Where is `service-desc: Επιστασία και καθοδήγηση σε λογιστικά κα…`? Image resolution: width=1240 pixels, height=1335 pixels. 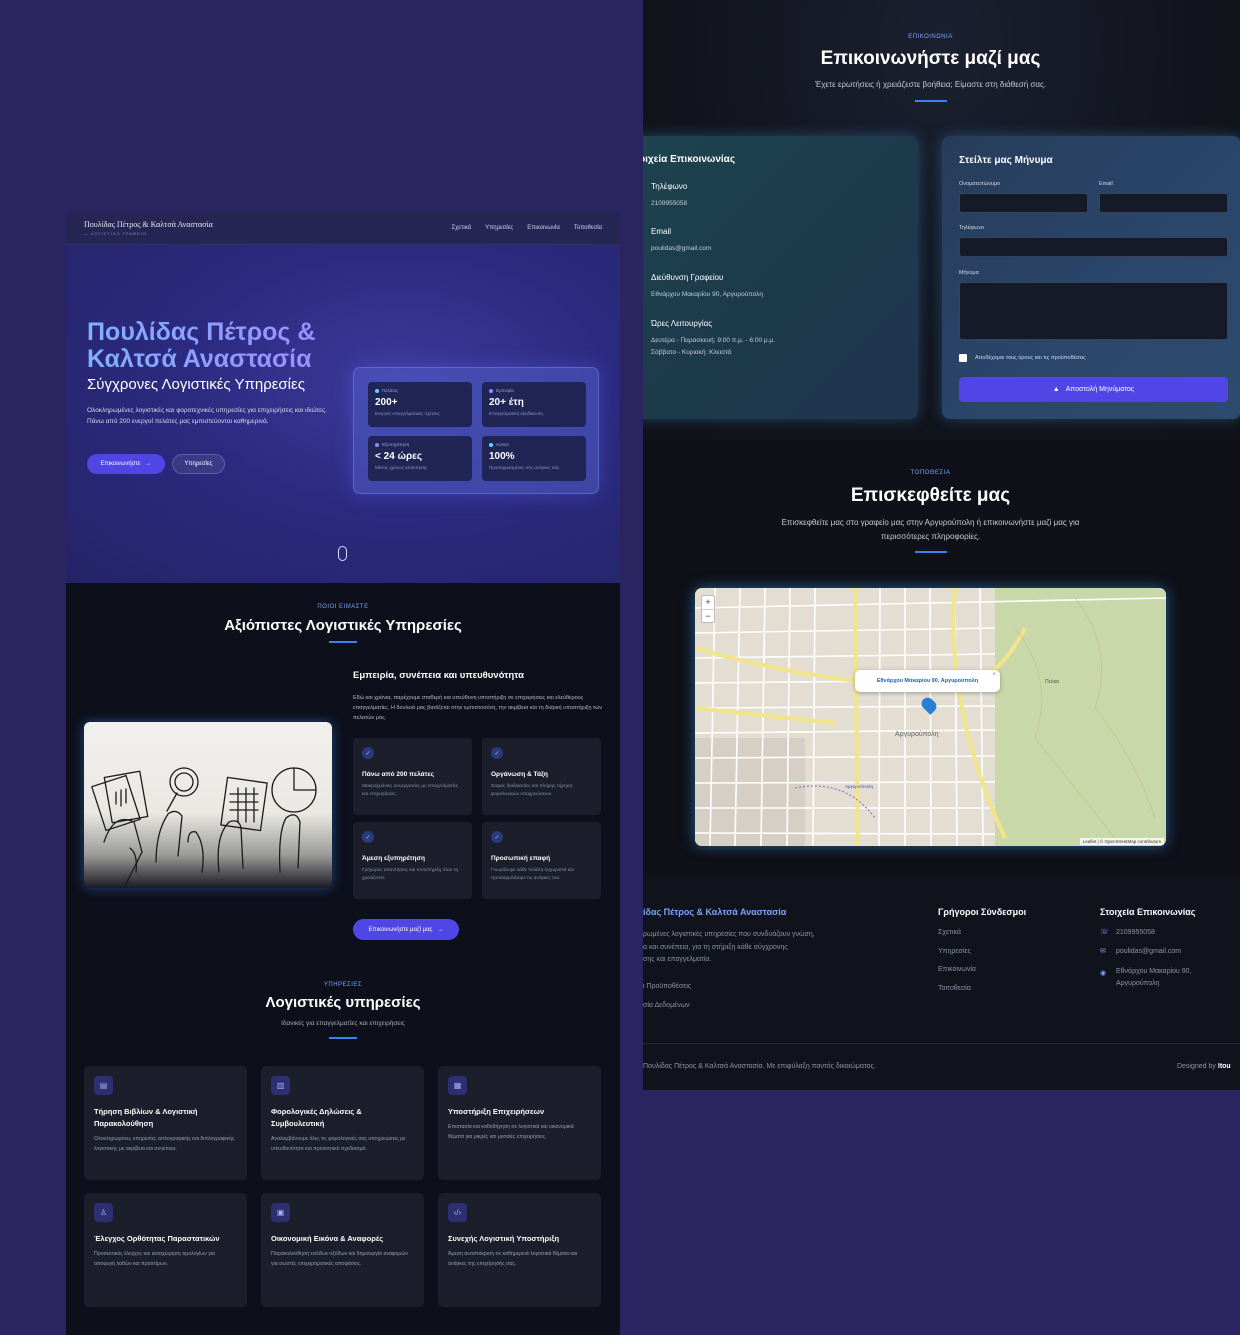
service-desc: Επιστασία και καθοδήγηση σε λογιστικά κα… is located at coordinates (511, 1132).